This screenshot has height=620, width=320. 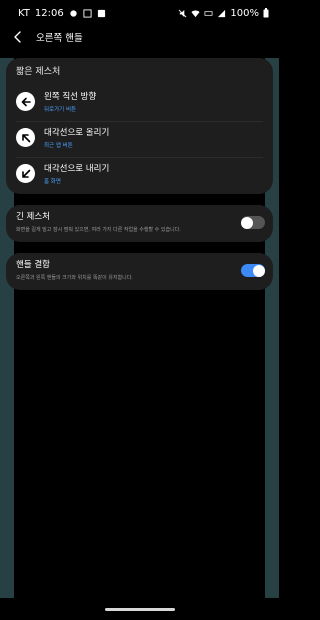 What do you see at coordinates (266, 13) in the screenshot?
I see `battery-icon` at bounding box center [266, 13].